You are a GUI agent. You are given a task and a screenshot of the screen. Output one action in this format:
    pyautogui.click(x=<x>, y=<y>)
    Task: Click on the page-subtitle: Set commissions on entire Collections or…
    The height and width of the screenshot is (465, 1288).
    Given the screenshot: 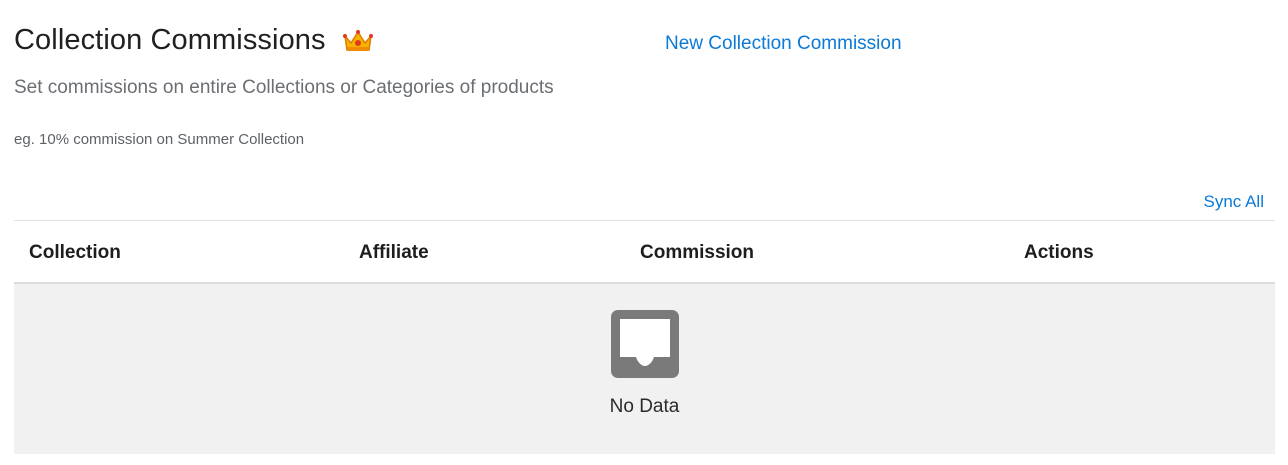 What is the action you would take?
    pyautogui.click(x=284, y=87)
    